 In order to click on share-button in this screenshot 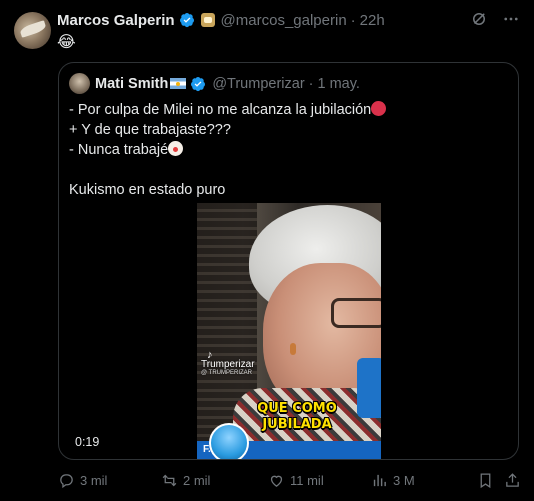, I will do `click(512, 480)`.